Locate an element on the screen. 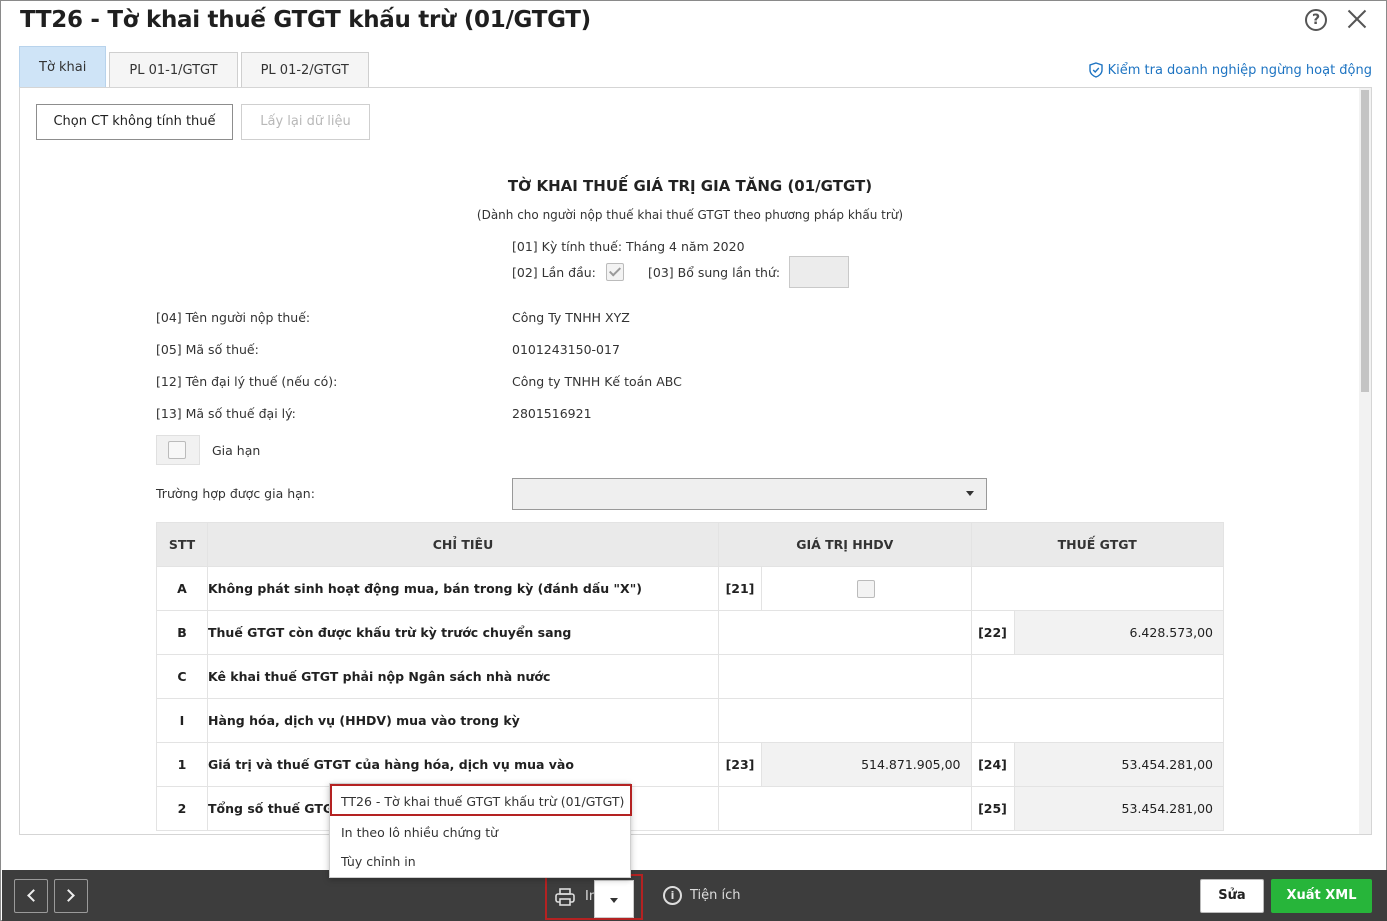  header-stt: STT is located at coordinates (182, 544).